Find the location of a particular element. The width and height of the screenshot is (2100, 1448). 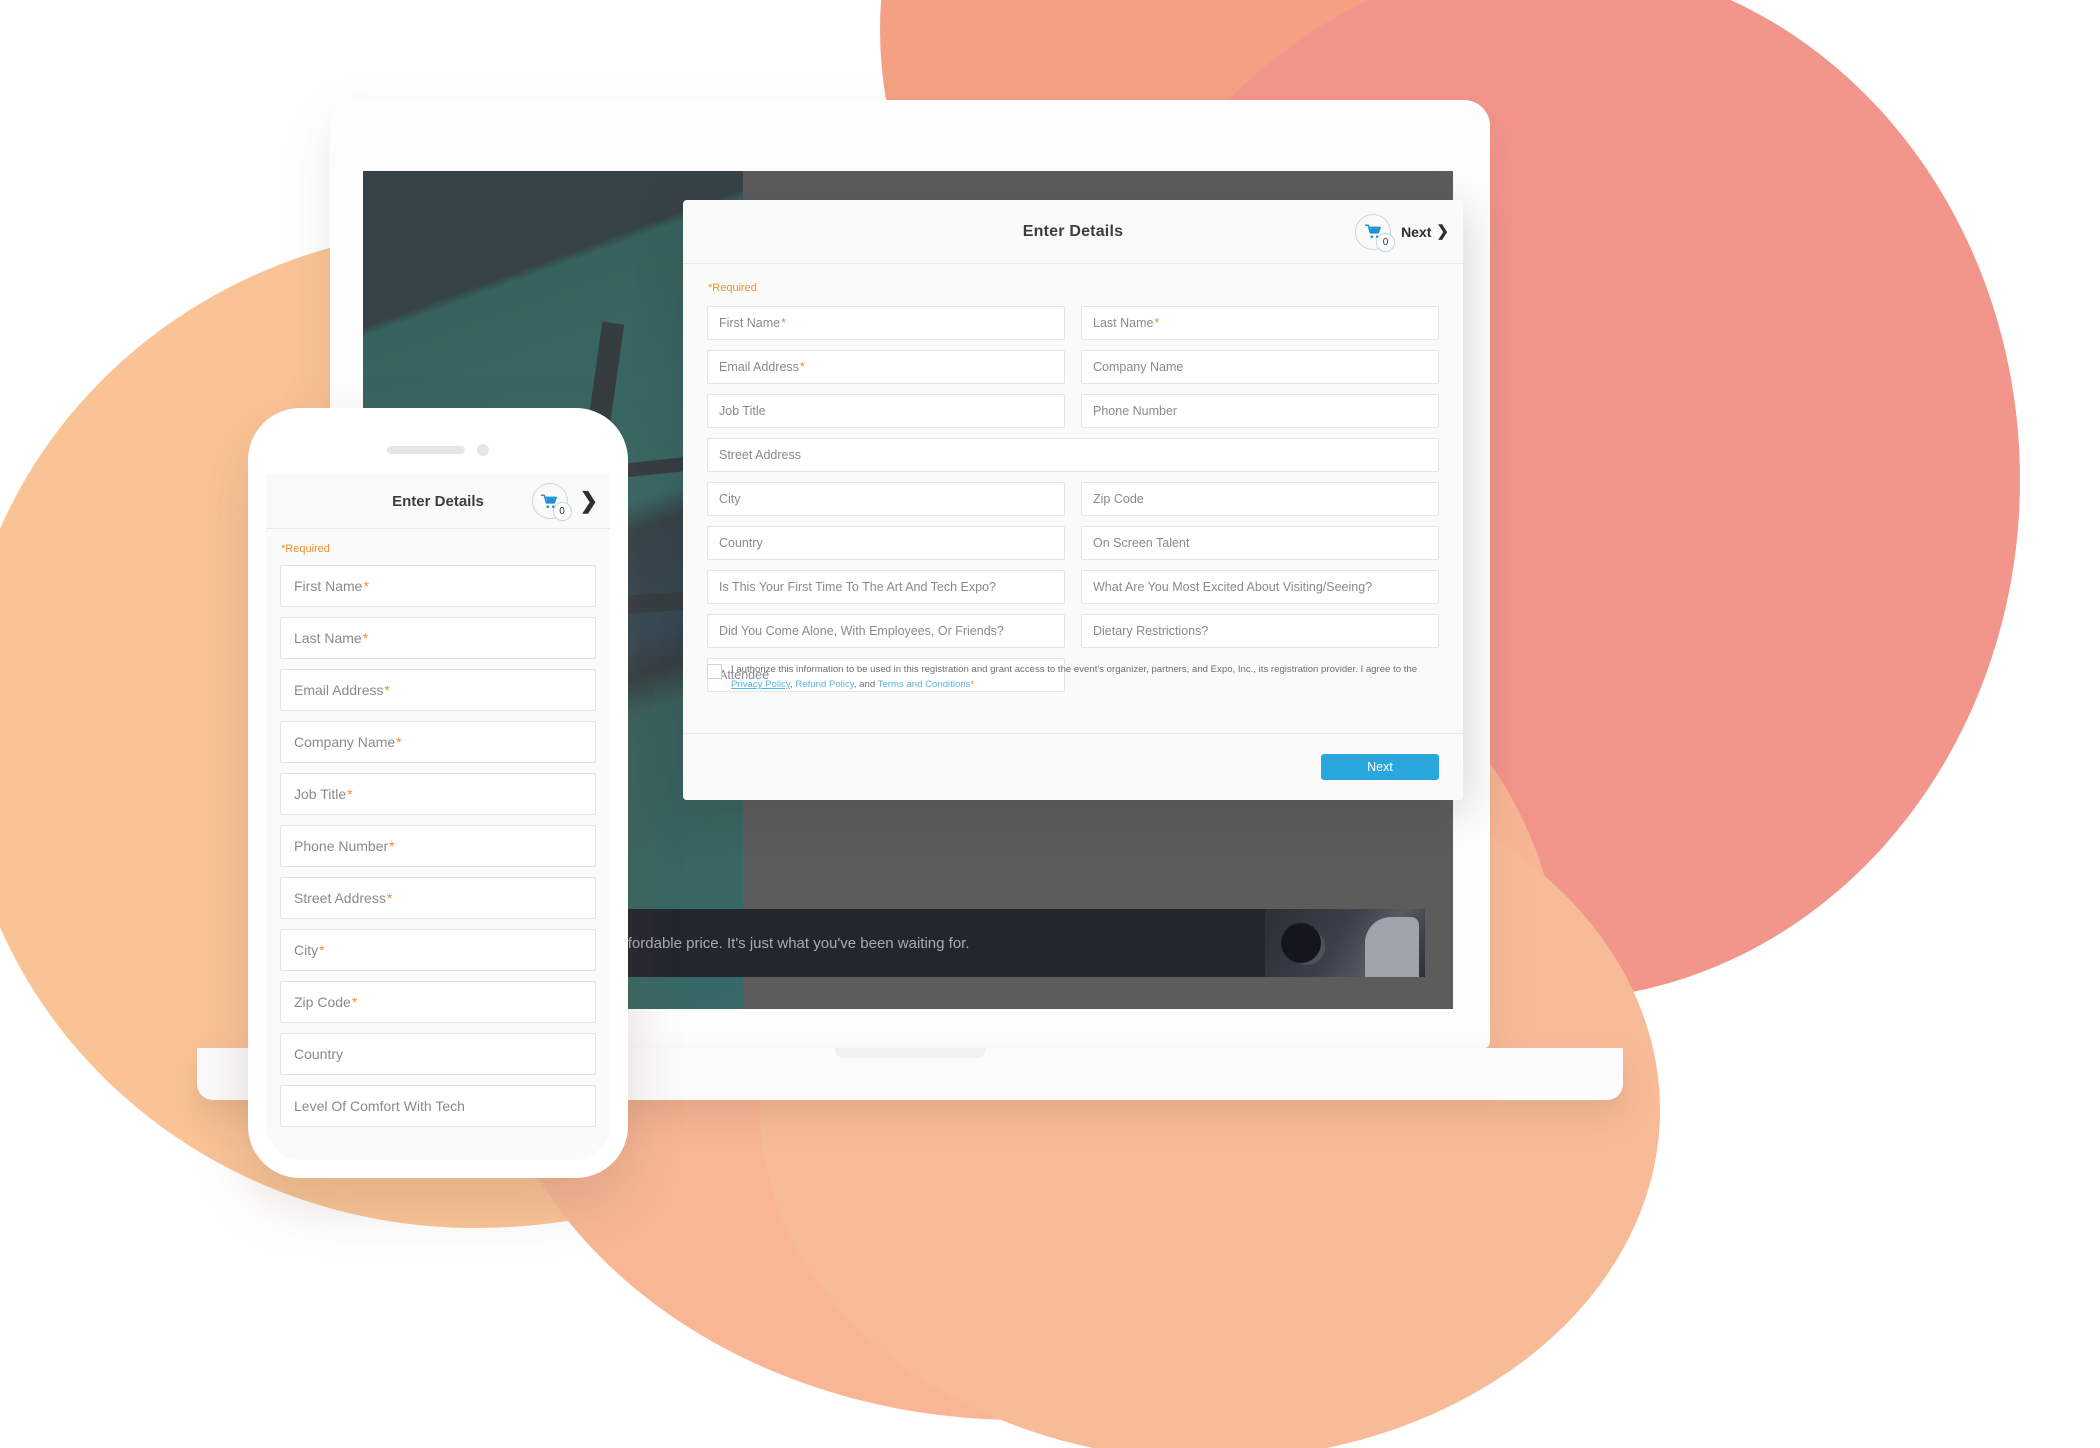

form-field: Dietary Restrictions? is located at coordinates (1260, 631).